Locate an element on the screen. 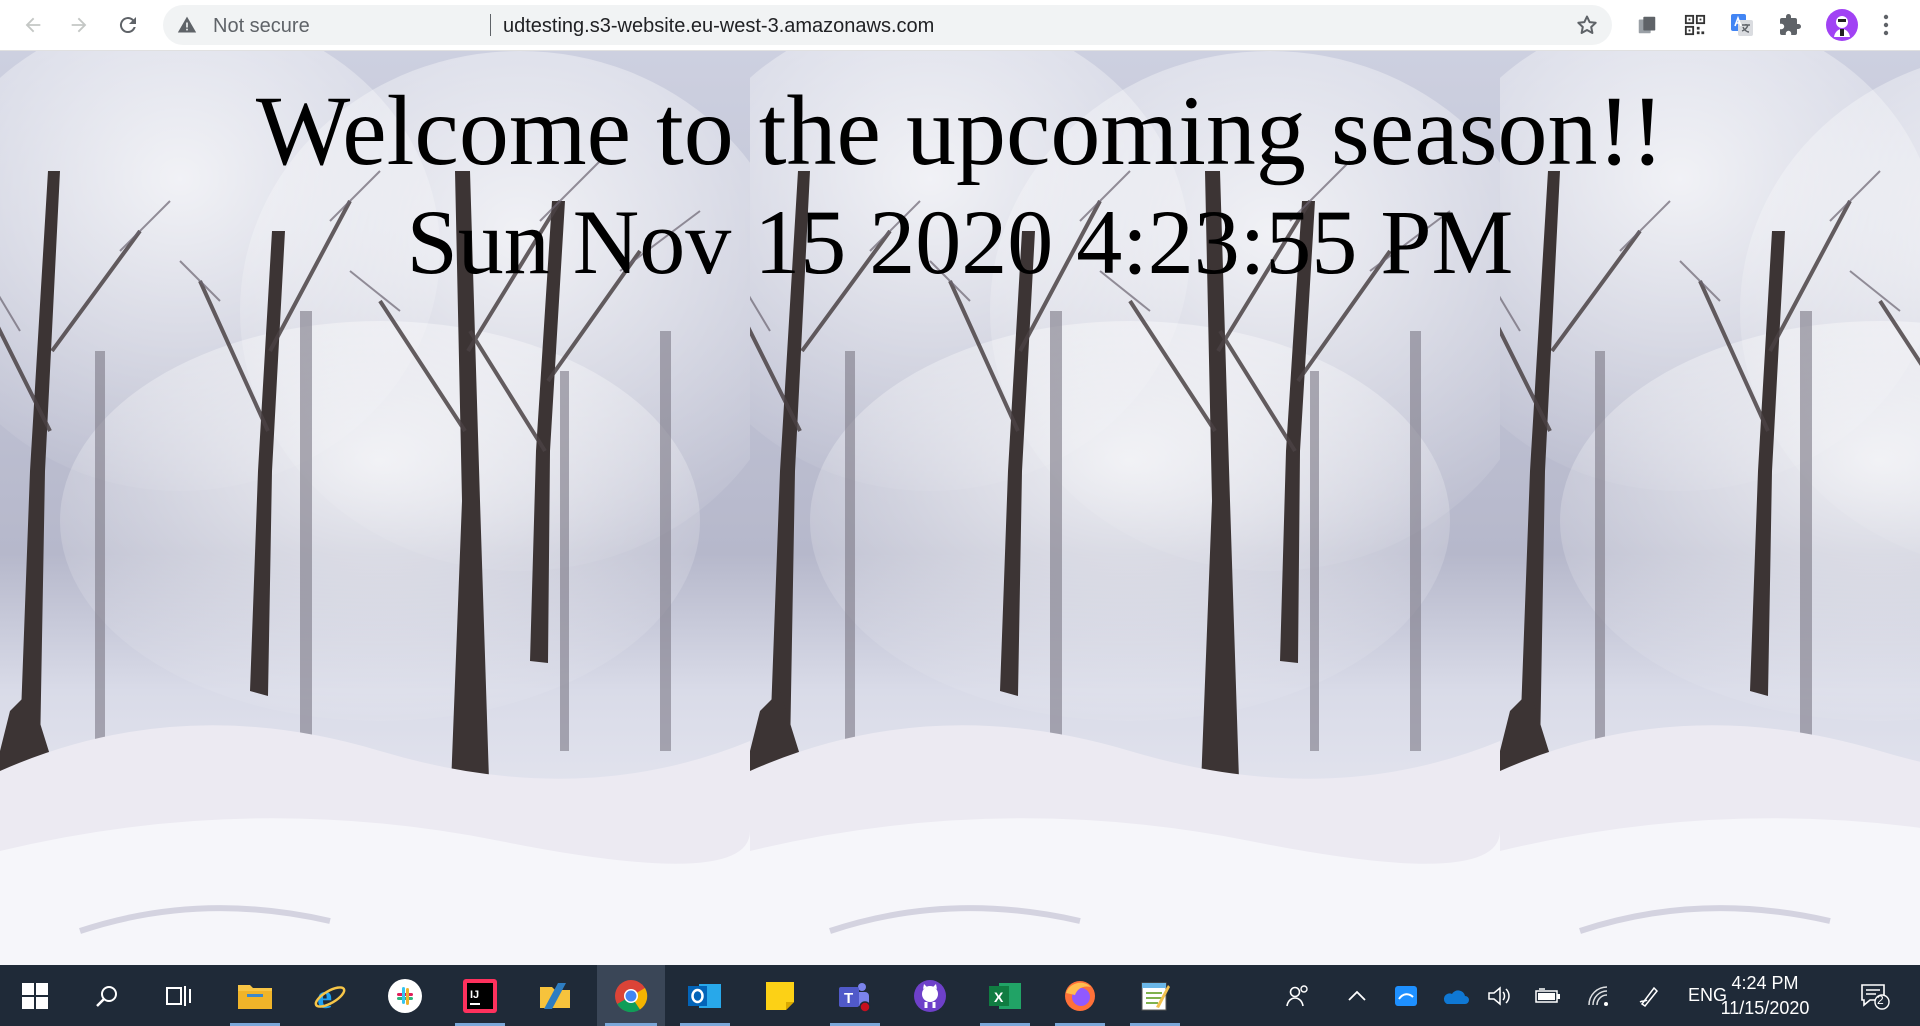  outlook-icon is located at coordinates (704, 995).